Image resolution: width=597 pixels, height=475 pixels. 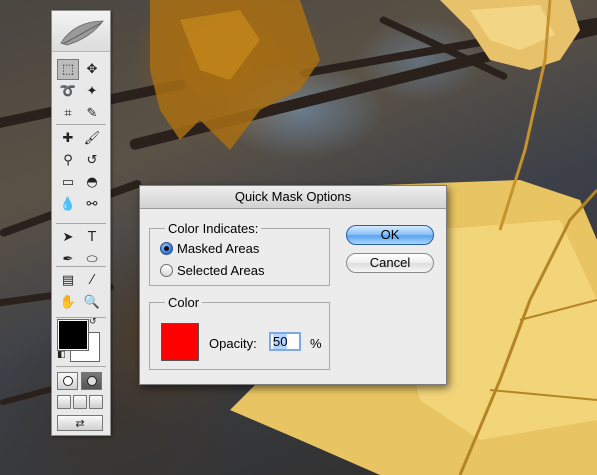 I want to click on screen-mode-full-button, so click(x=96, y=402).